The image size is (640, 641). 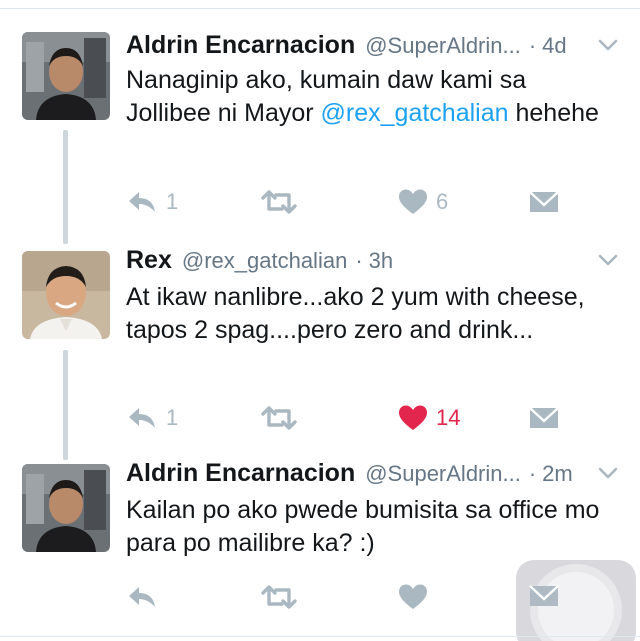 I want to click on like-button, so click(x=417, y=597).